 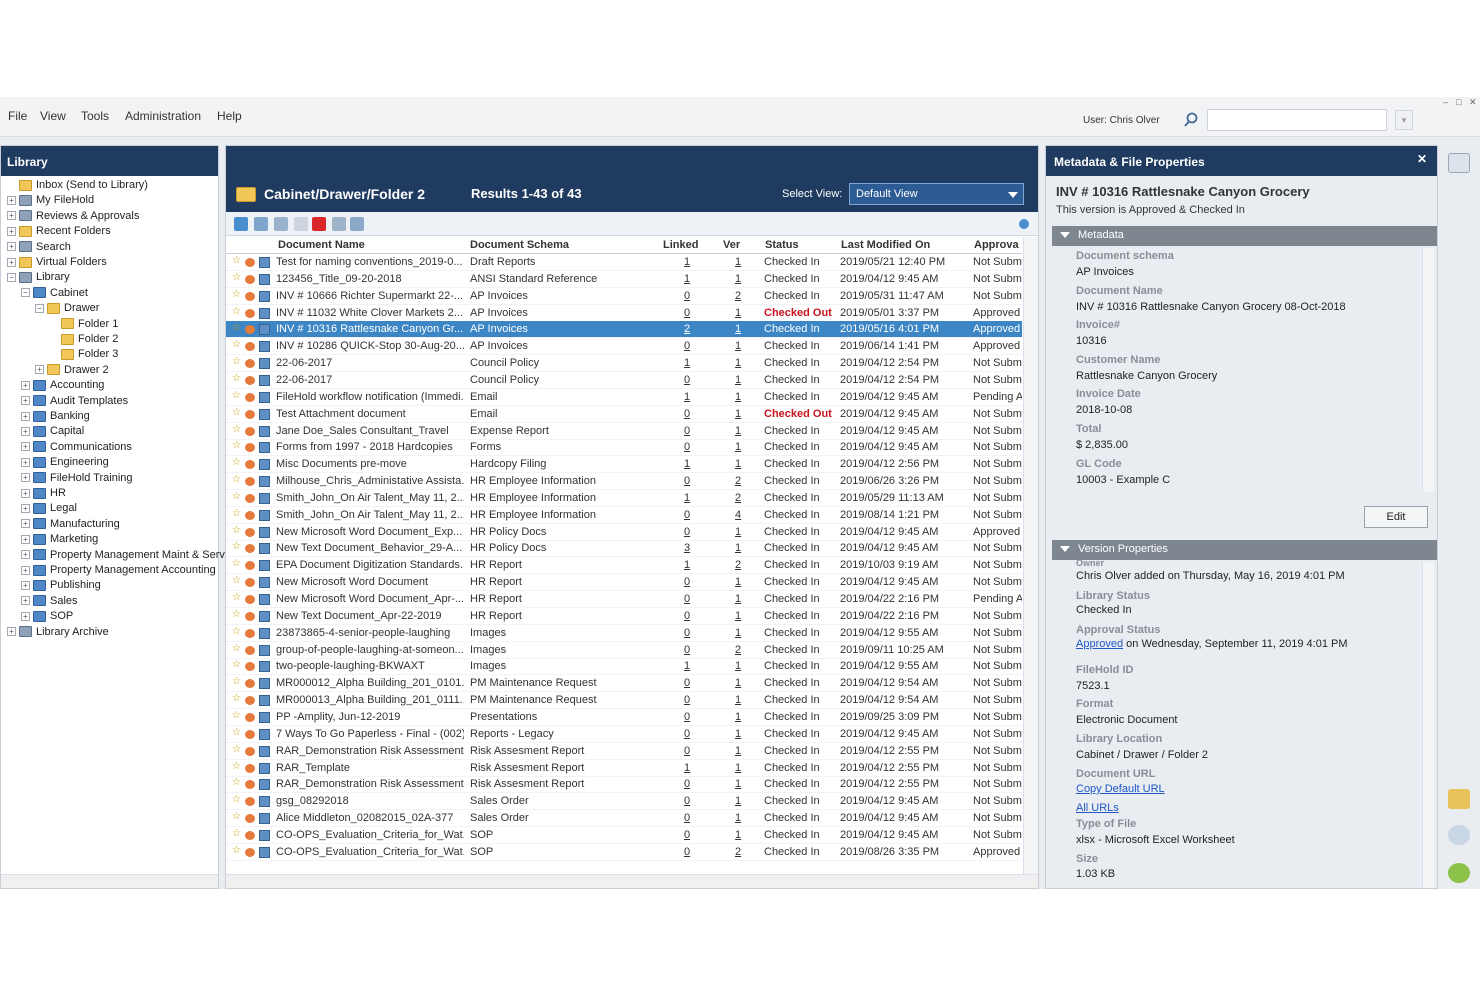 I want to click on zoom-icon, so click(x=1459, y=835).